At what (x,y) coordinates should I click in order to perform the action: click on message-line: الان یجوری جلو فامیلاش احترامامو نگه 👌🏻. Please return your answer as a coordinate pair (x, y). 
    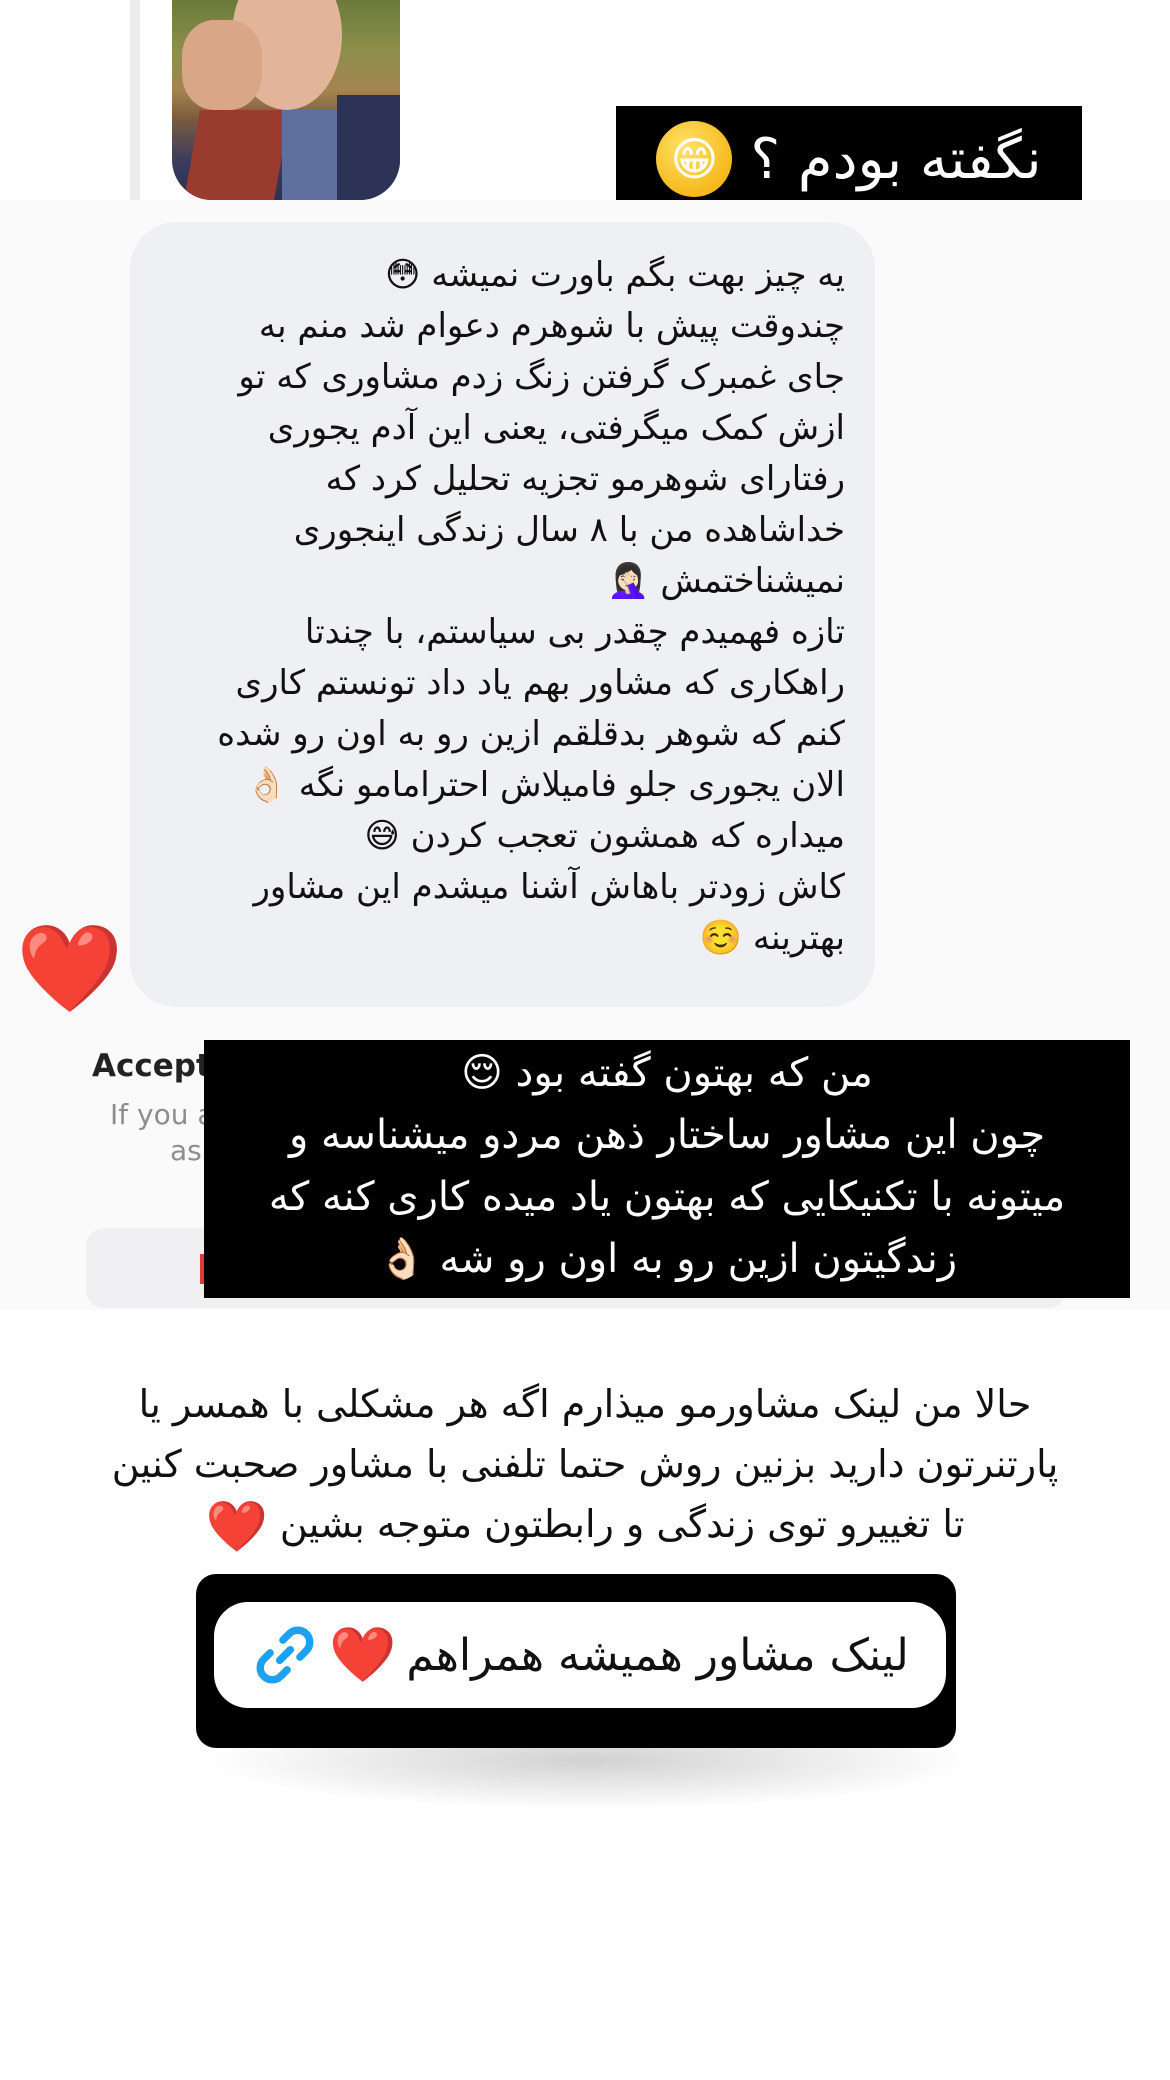
    Looking at the image, I should click on (545, 785).